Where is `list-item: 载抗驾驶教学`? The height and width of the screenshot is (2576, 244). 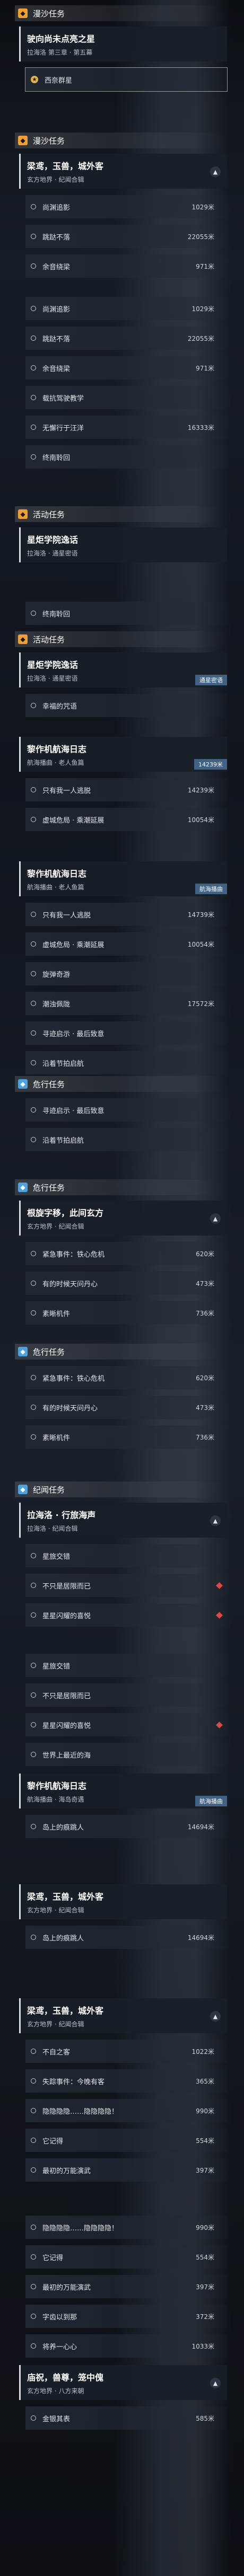
list-item: 载抗驾驶教学 is located at coordinates (126, 397).